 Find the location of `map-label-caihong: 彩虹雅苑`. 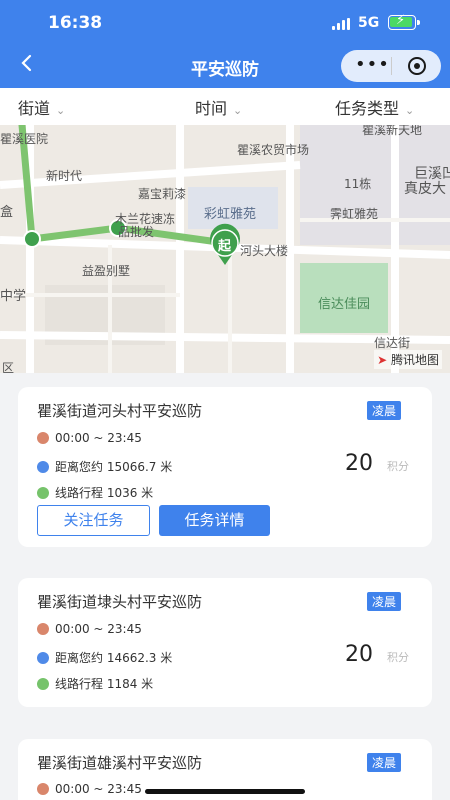

map-label-caihong: 彩虹雅苑 is located at coordinates (230, 214).